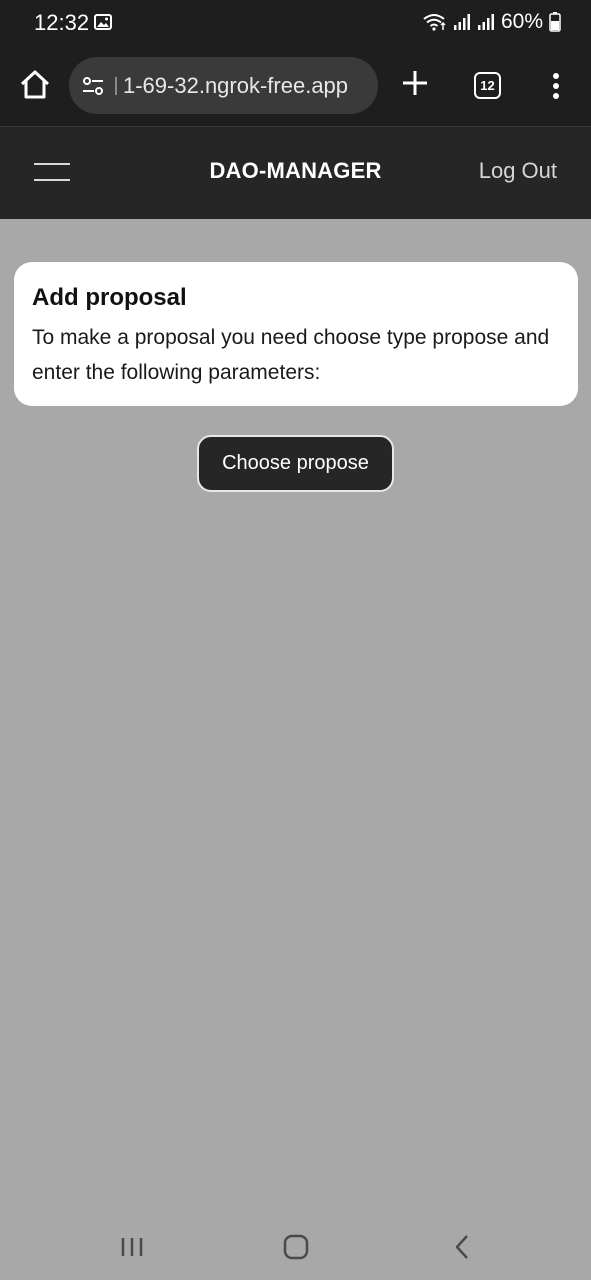 Image resolution: width=591 pixels, height=1280 pixels. What do you see at coordinates (295, 463) in the screenshot?
I see `choose-propose-button: Choose propose` at bounding box center [295, 463].